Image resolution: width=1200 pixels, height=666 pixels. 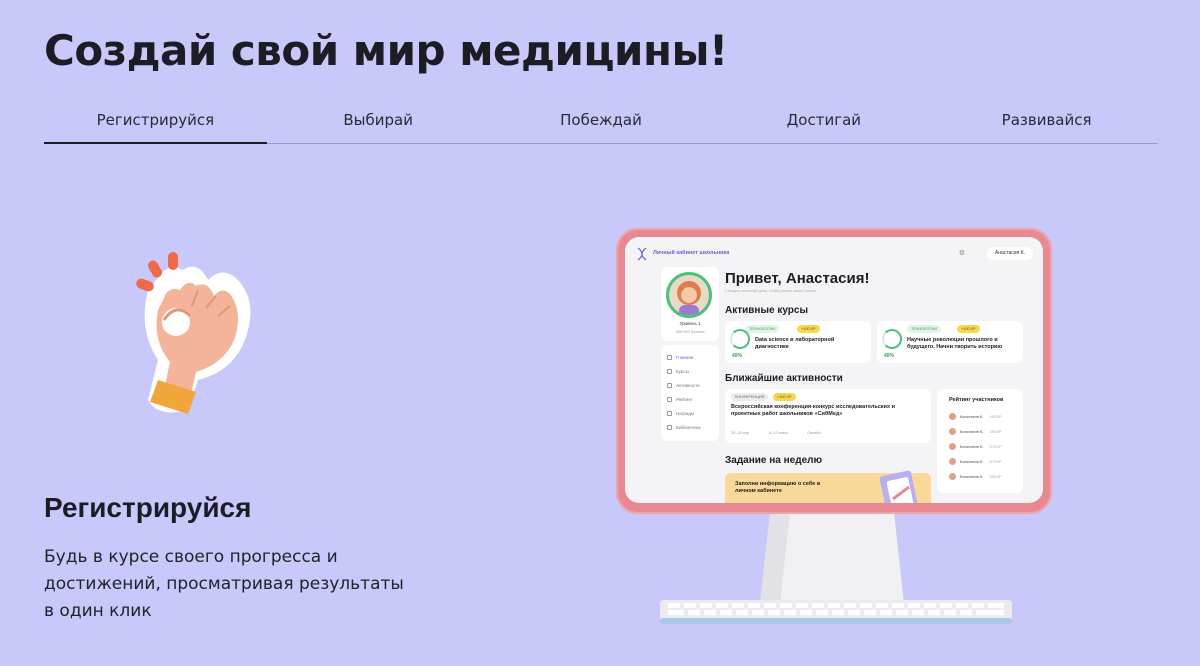 I want to click on menu-item-courses: Курсы, so click(x=690, y=372).